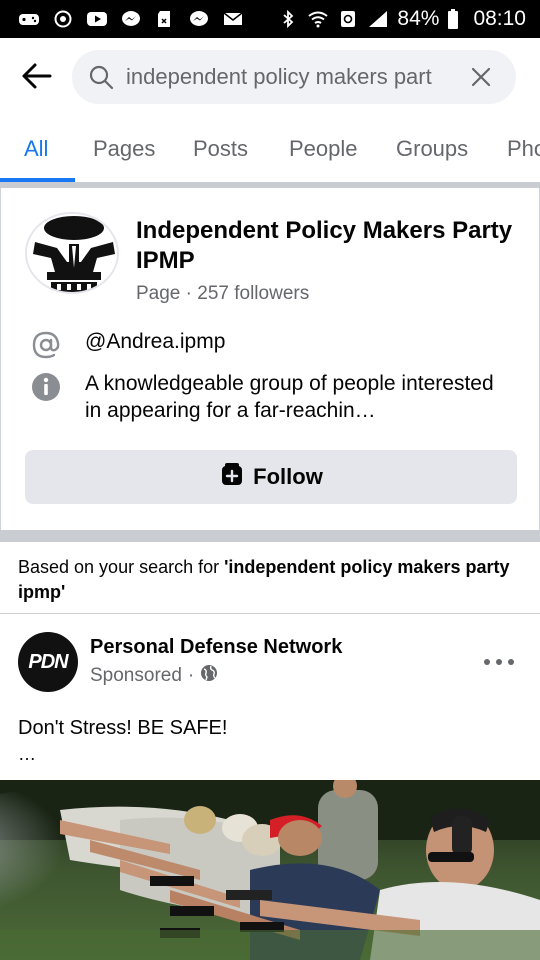  Describe the element at coordinates (270, 19) in the screenshot. I see `status-bar: 84% 08:10` at that location.